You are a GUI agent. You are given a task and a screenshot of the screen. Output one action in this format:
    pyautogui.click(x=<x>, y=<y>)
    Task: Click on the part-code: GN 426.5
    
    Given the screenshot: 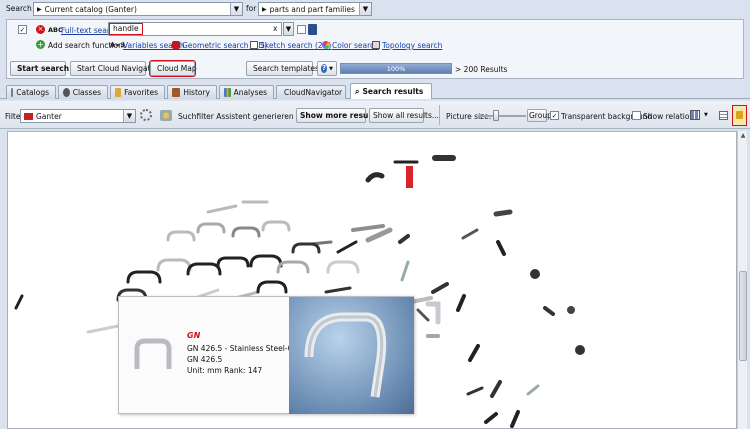 What is the action you would take?
    pyautogui.click(x=205, y=359)
    